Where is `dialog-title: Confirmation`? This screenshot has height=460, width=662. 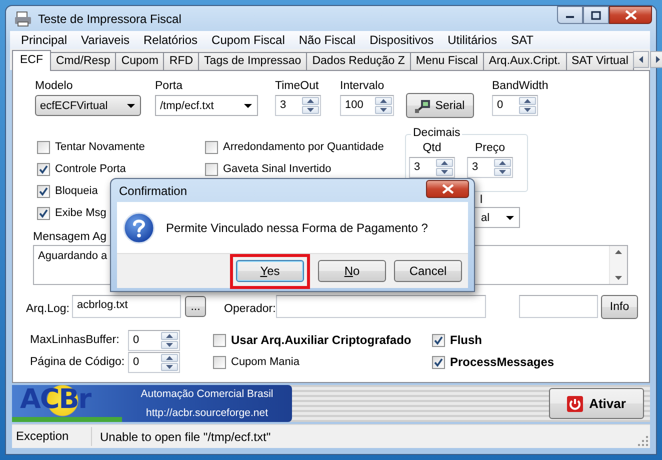 dialog-title: Confirmation is located at coordinates (153, 191).